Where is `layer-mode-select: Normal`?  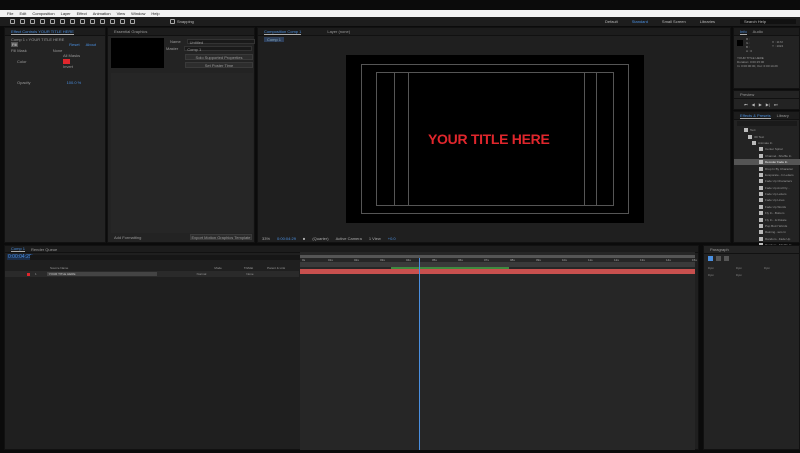 layer-mode-select: Normal is located at coordinates (202, 274).